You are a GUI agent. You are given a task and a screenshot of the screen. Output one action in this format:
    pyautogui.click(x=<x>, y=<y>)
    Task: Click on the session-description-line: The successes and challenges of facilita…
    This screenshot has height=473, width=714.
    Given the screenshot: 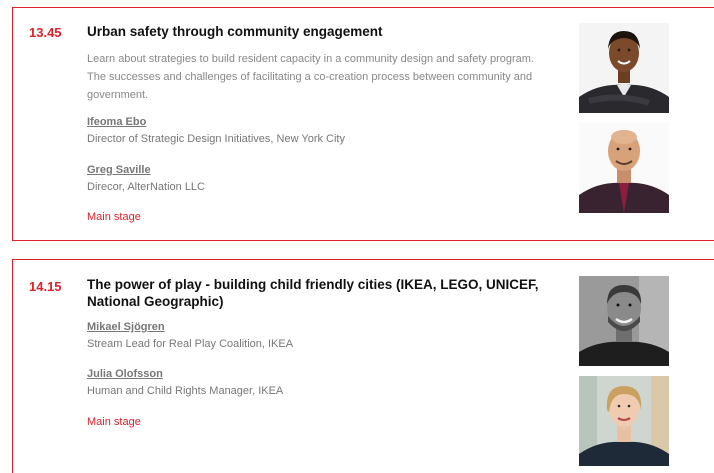 What is the action you would take?
    pyautogui.click(x=310, y=77)
    